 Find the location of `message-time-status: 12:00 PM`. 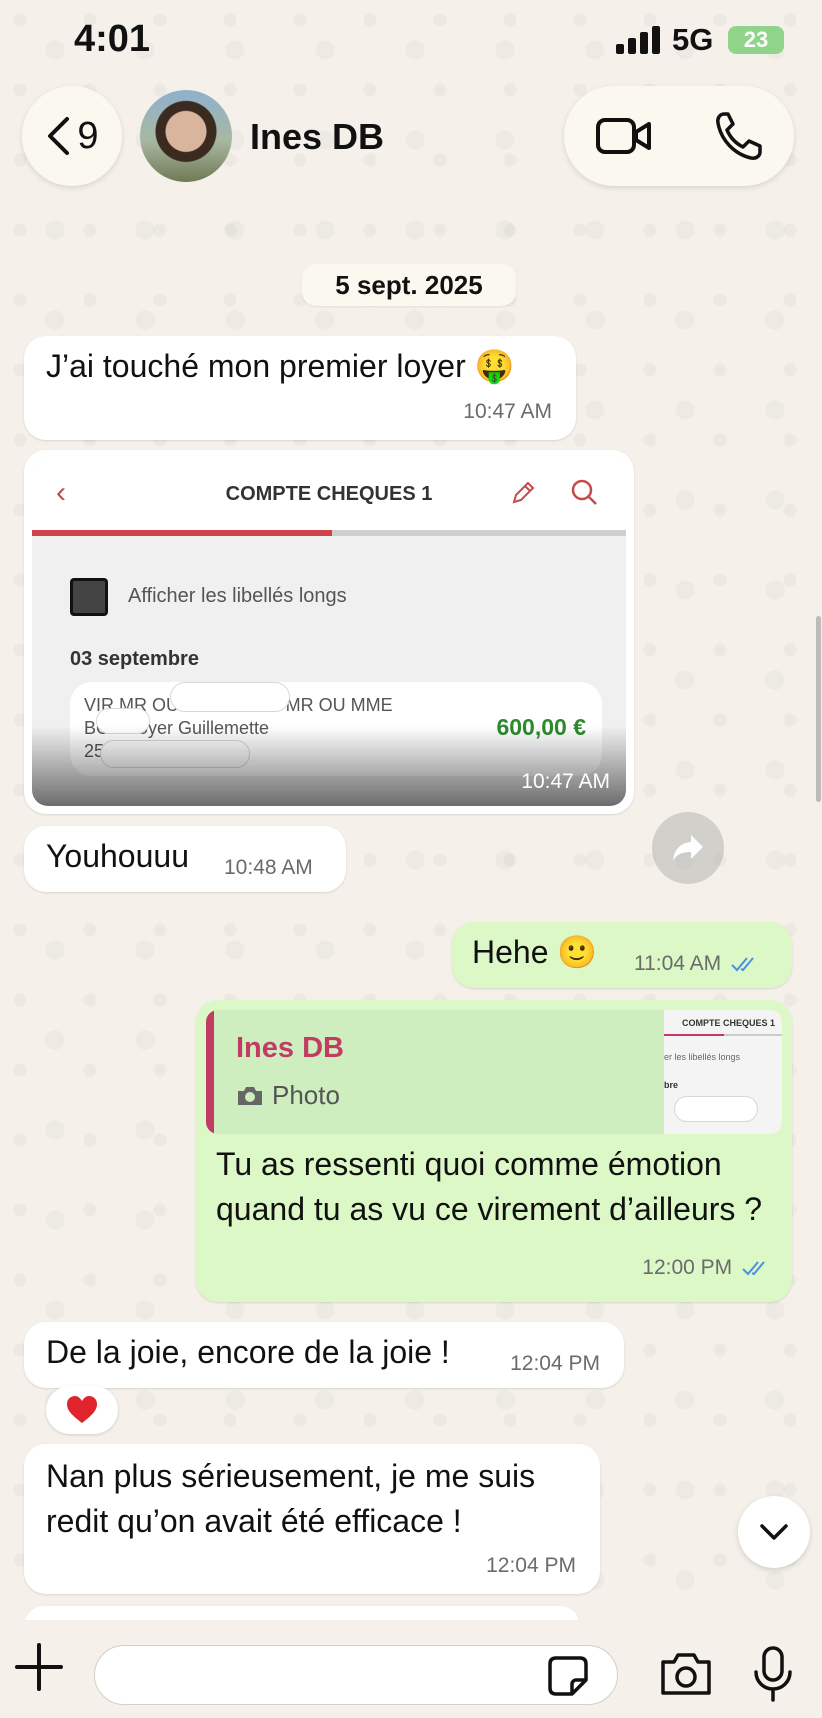

message-time-status: 12:00 PM is located at coordinates (707, 1268).